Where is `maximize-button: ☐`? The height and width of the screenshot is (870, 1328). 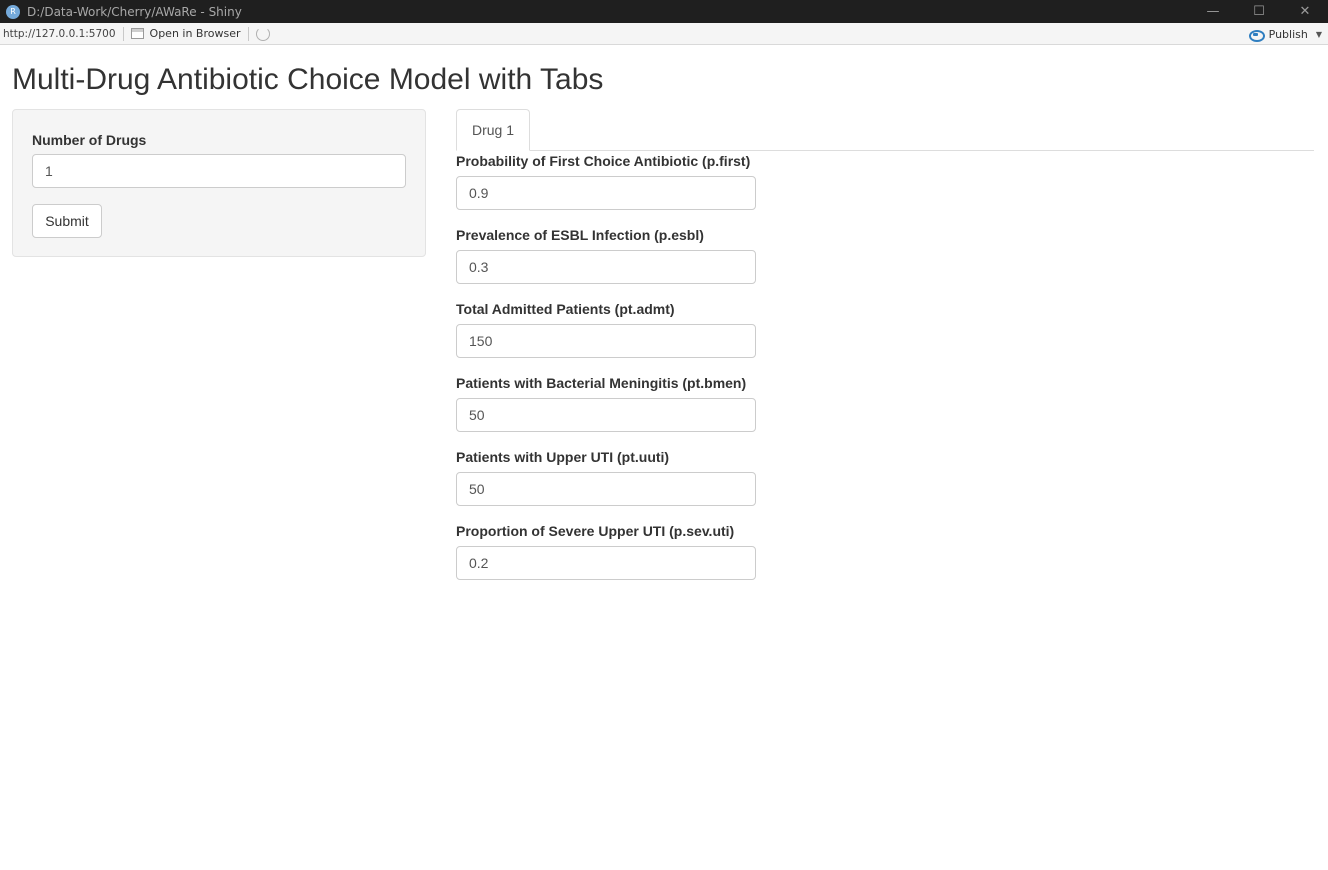 maximize-button: ☐ is located at coordinates (1259, 11).